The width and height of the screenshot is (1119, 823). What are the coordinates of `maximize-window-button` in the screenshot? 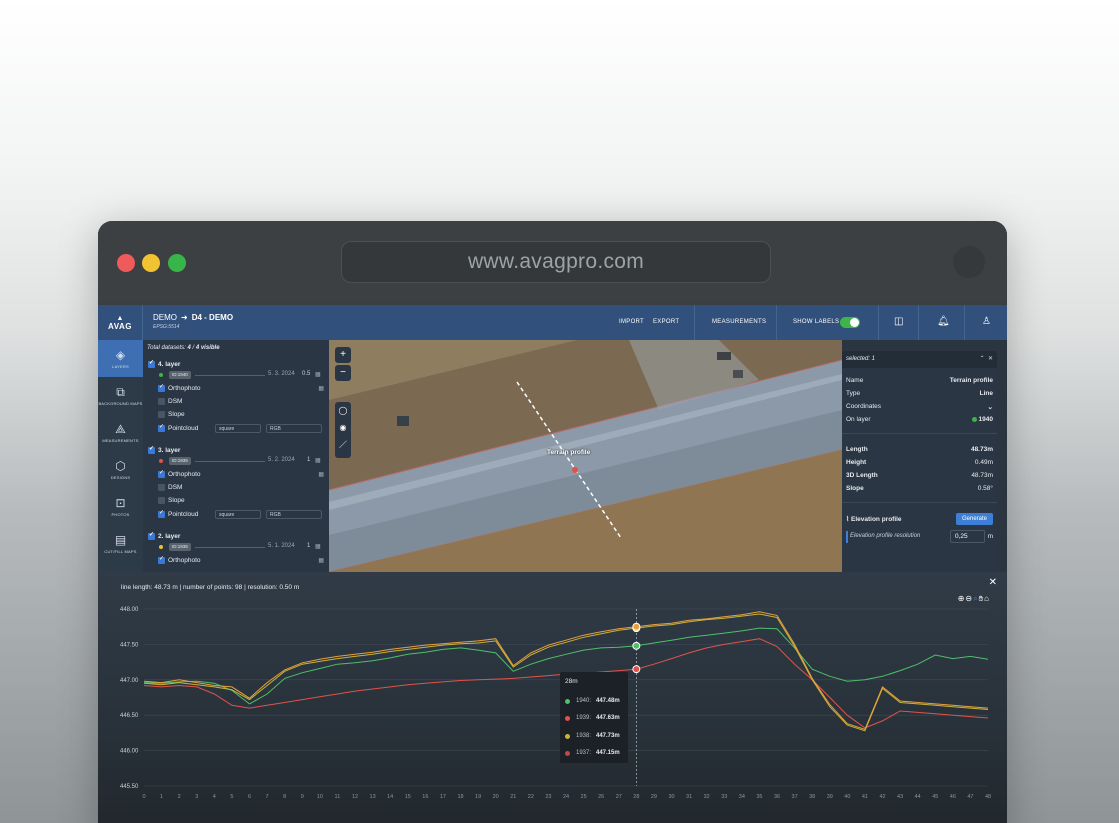 It's located at (177, 263).